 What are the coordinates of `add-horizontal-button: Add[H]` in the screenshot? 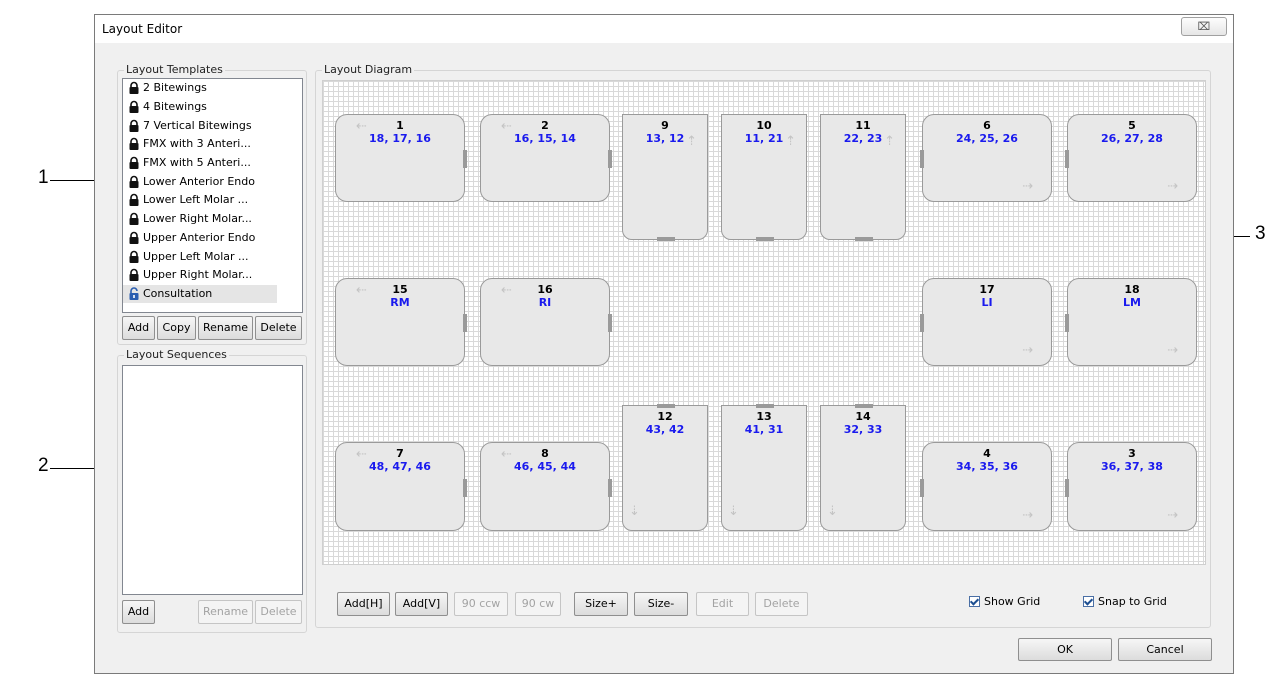 It's located at (363, 604).